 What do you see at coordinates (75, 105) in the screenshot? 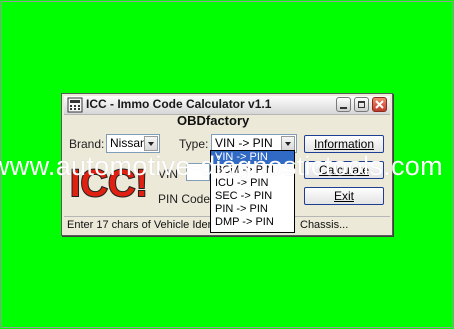
I see `calculator-icon` at bounding box center [75, 105].